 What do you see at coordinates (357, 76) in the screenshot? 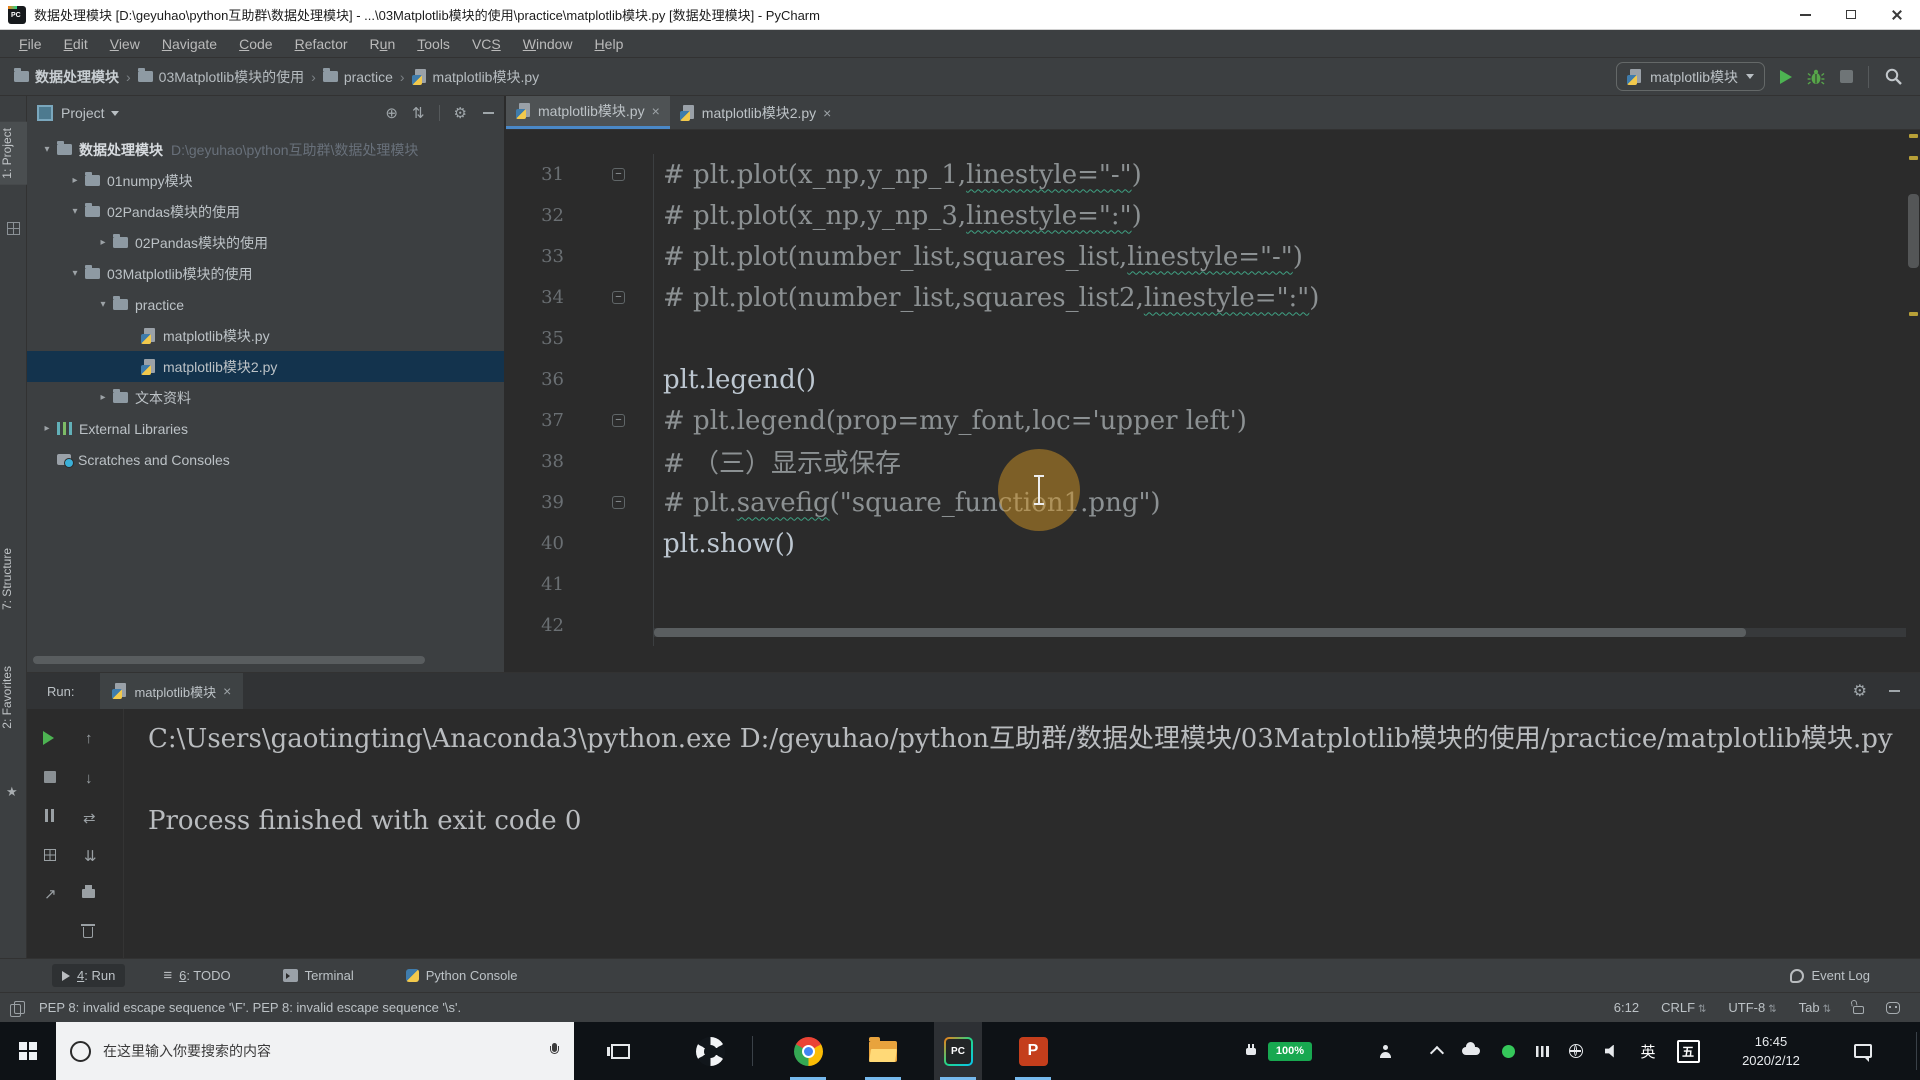
I see `breadcrumb-item: practice` at bounding box center [357, 76].